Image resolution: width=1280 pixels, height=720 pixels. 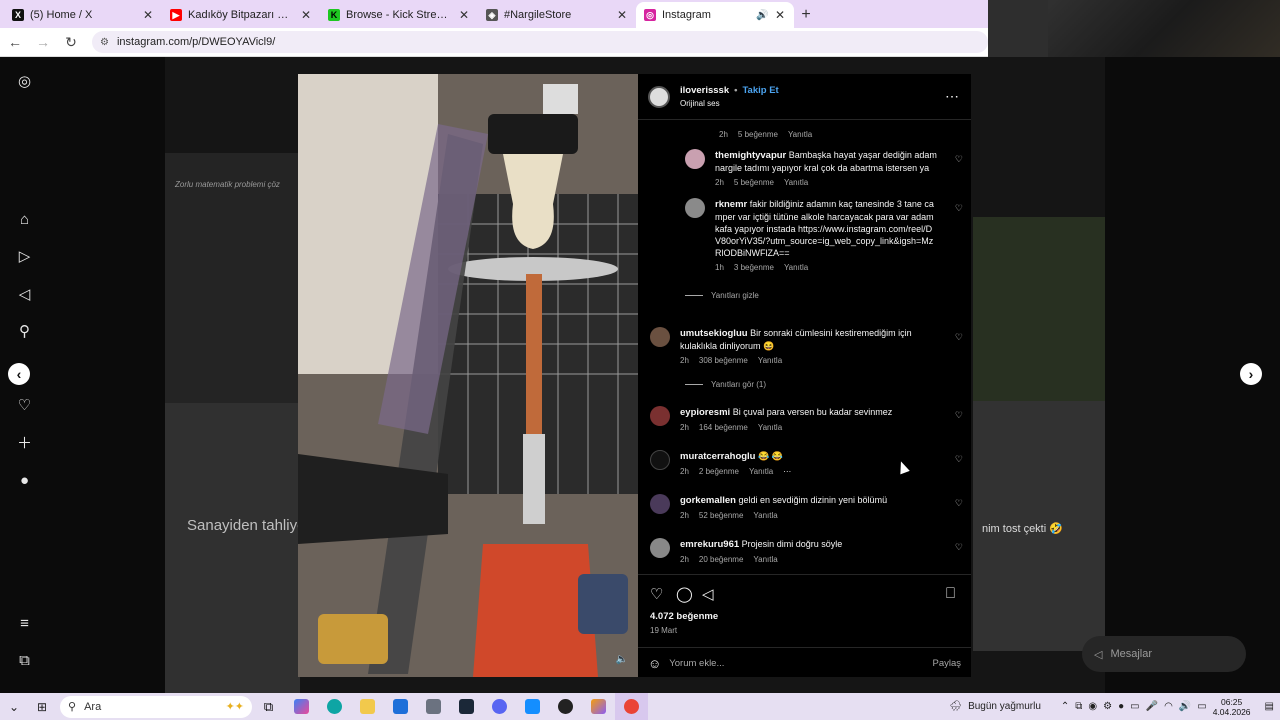 What do you see at coordinates (722, 295) in the screenshot?
I see `hide-replies-toggle: Yanıtları gizle` at bounding box center [722, 295].